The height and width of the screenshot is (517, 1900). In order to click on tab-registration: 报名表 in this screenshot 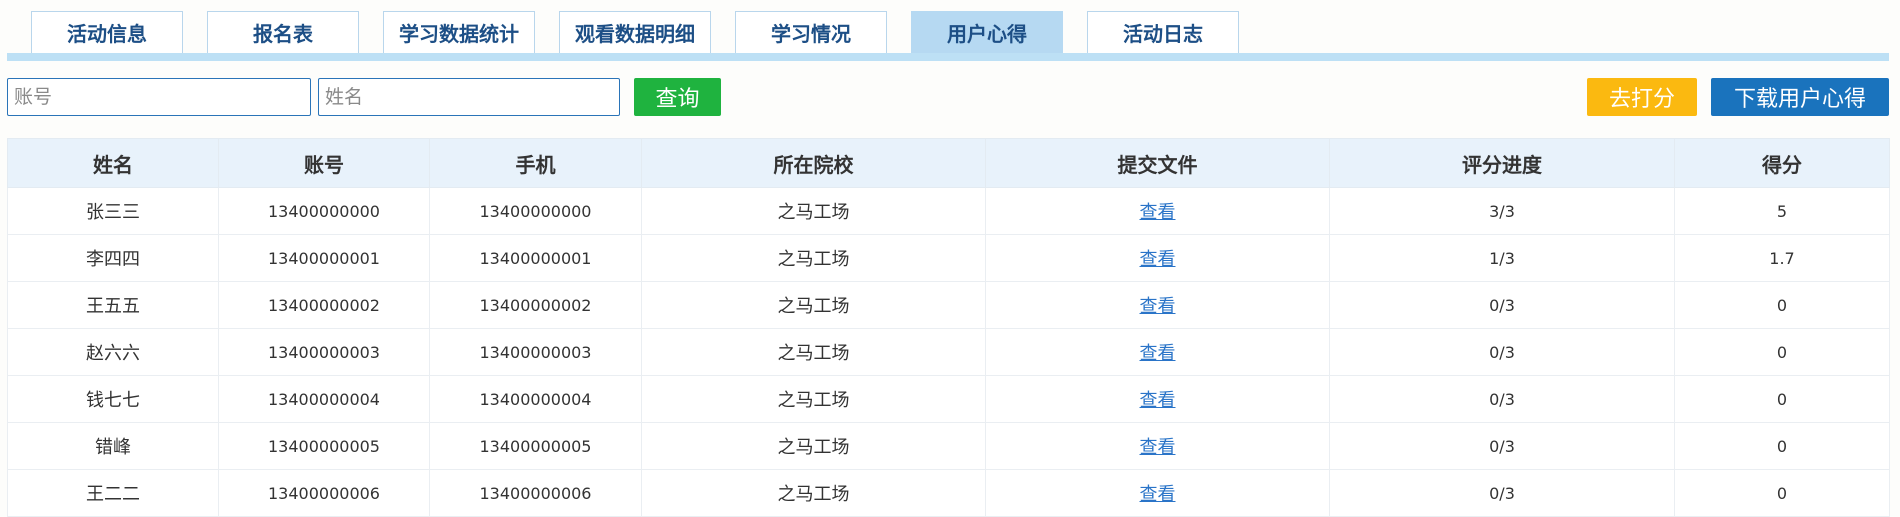, I will do `click(283, 32)`.